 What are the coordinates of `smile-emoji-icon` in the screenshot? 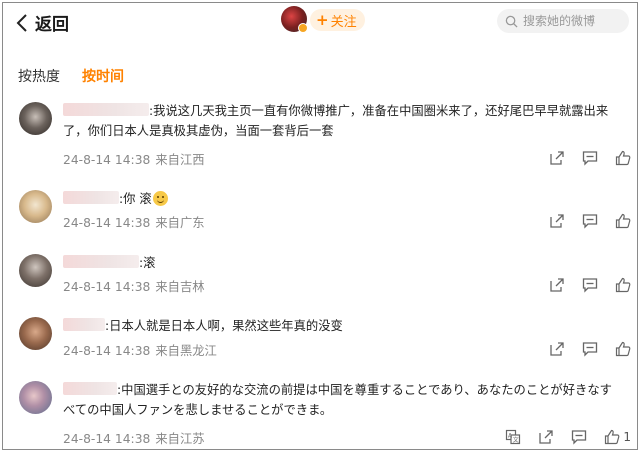 It's located at (160, 198).